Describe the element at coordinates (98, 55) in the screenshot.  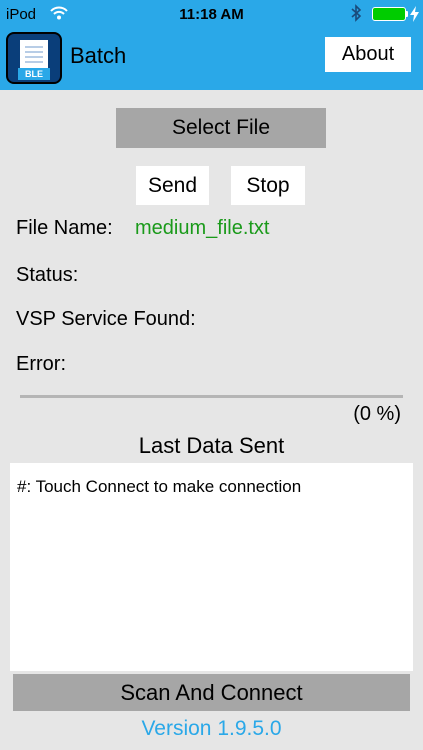
I see `page-title: Batch` at that location.